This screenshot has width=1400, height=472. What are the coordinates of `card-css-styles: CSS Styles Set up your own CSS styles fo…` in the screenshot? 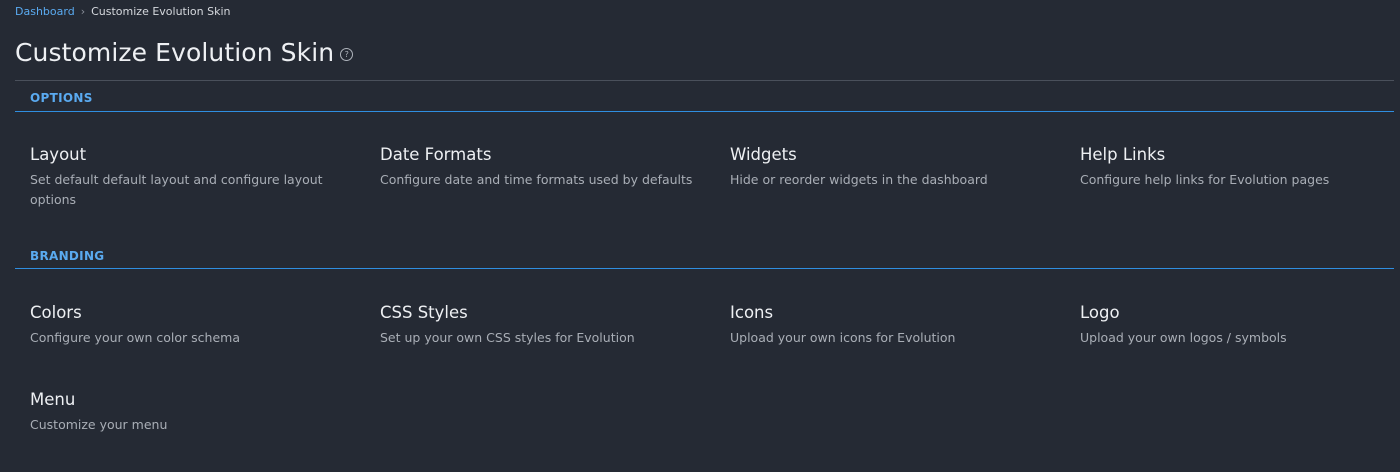 It's located at (540, 325).